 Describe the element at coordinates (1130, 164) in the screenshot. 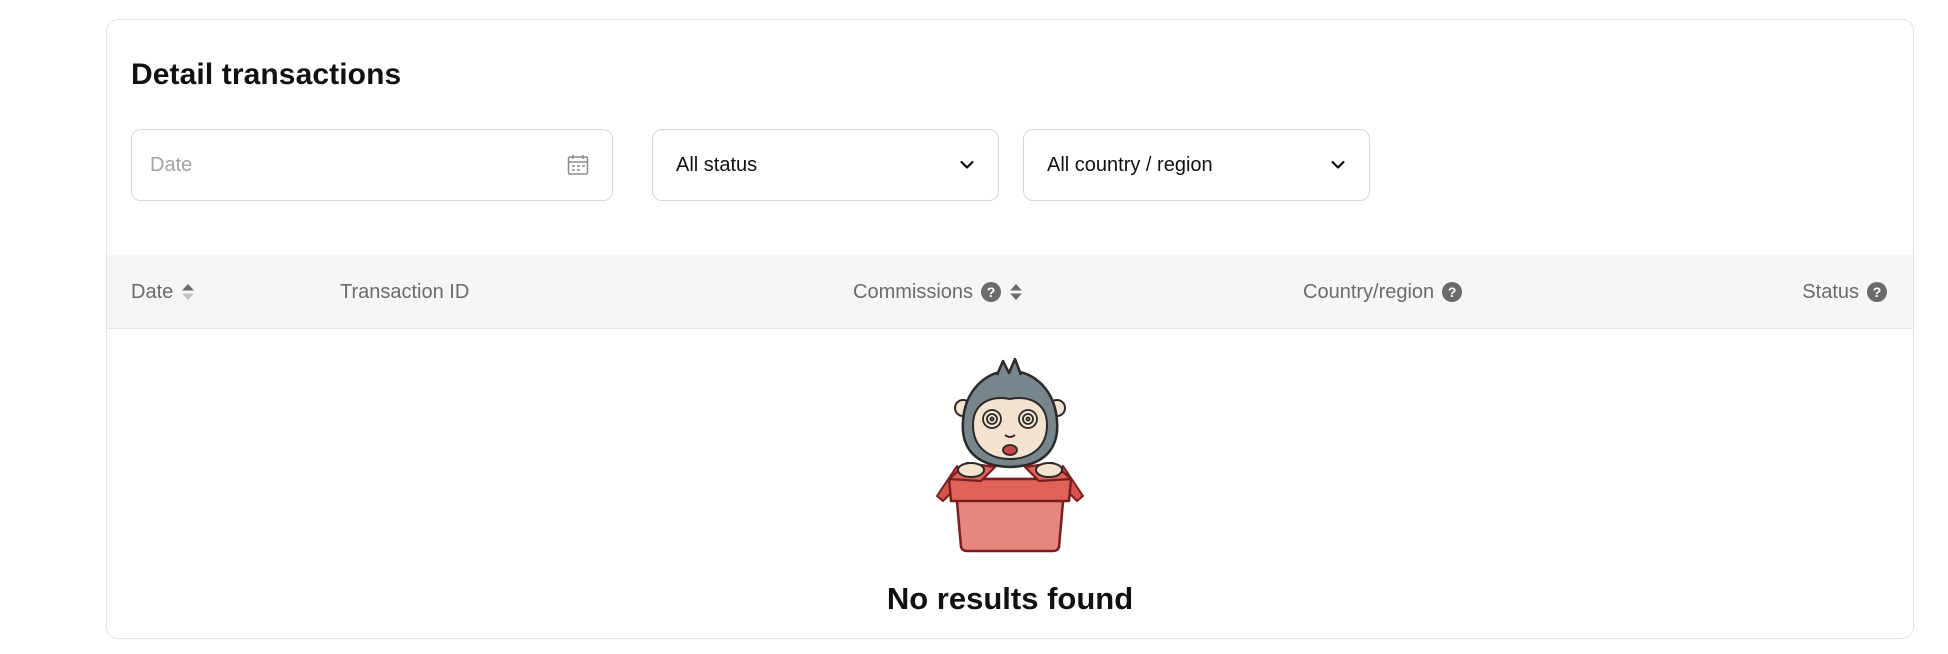

I see `country-filter-value: All country / region` at that location.